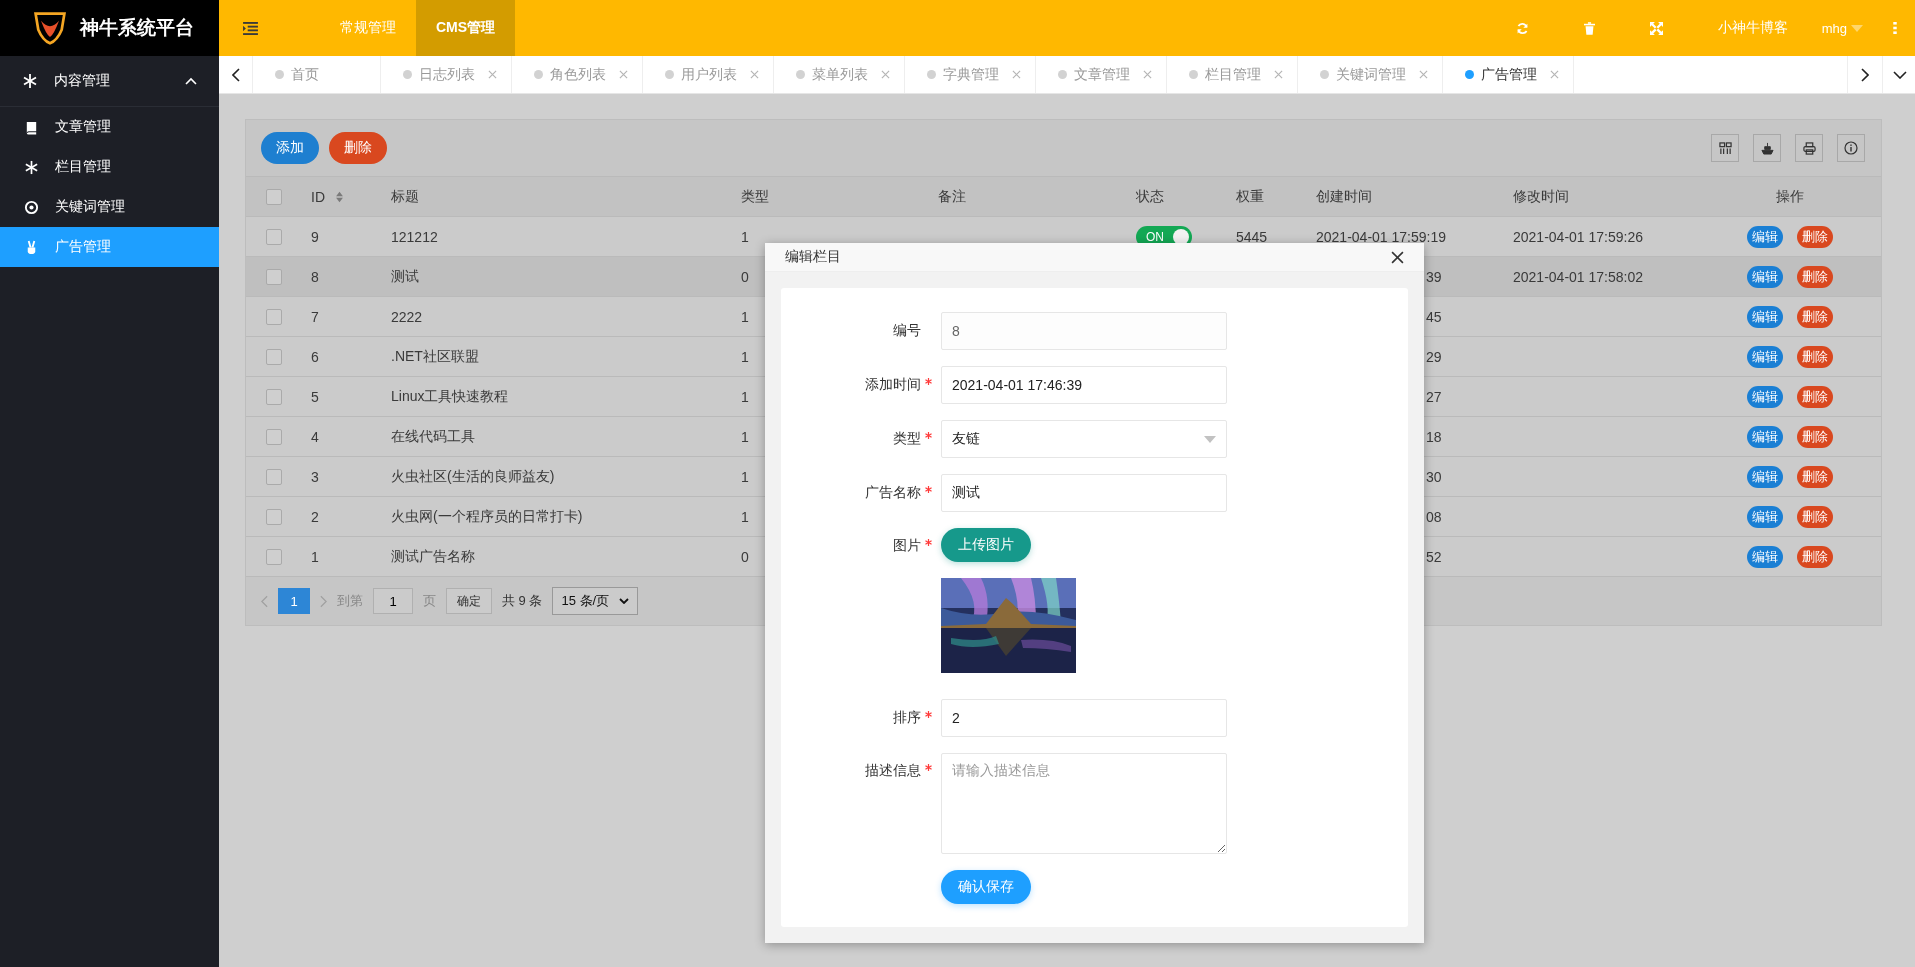 This screenshot has height=967, width=1915. What do you see at coordinates (1541, 196) in the screenshot?
I see `column-header: 修改时间` at bounding box center [1541, 196].